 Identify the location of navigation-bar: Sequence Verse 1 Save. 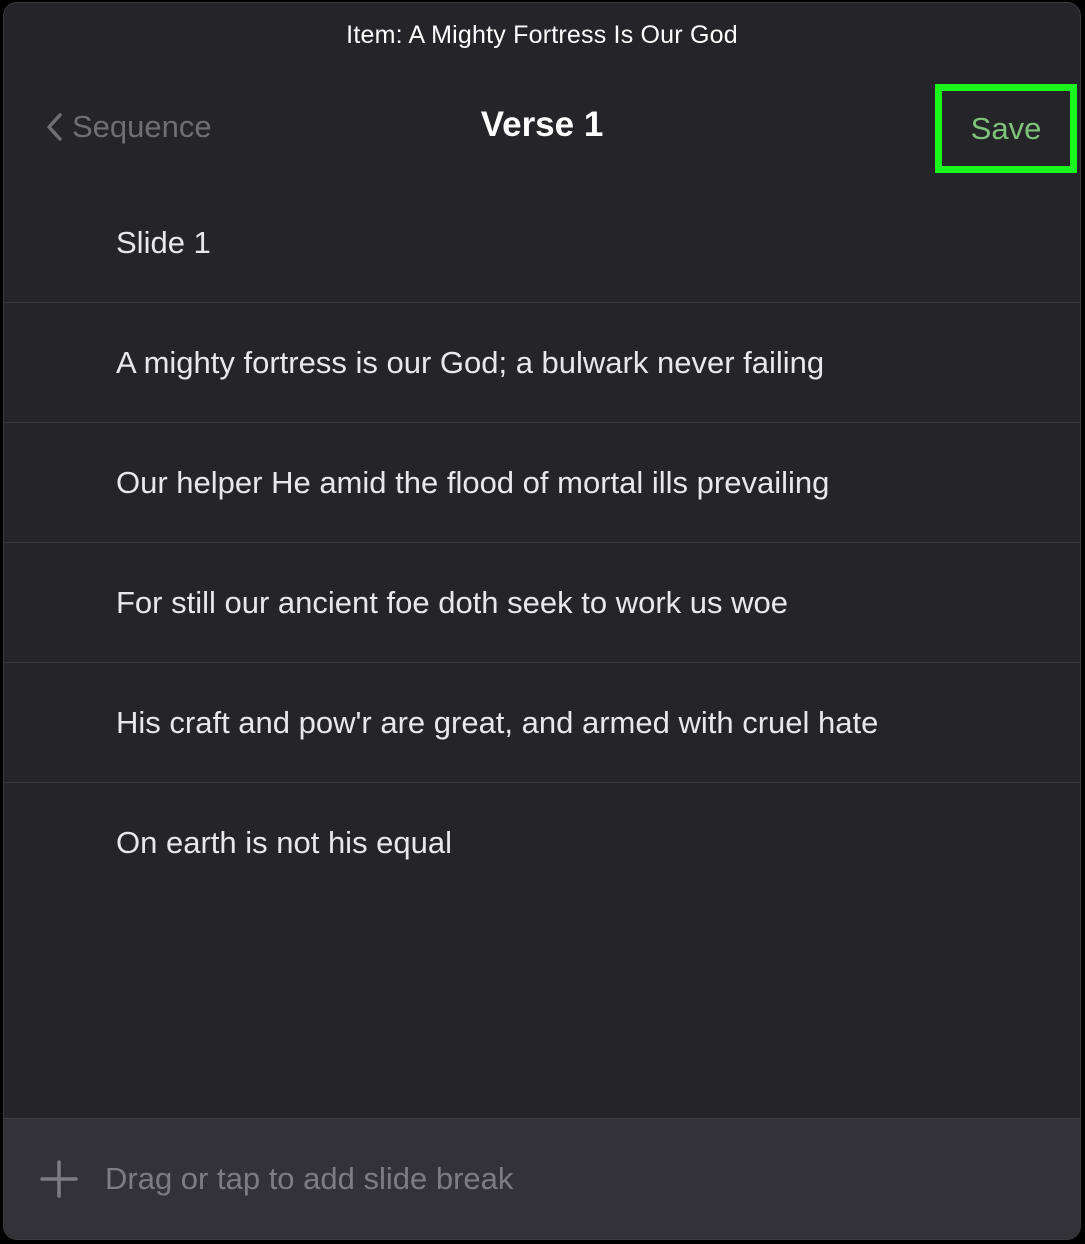
(542, 128).